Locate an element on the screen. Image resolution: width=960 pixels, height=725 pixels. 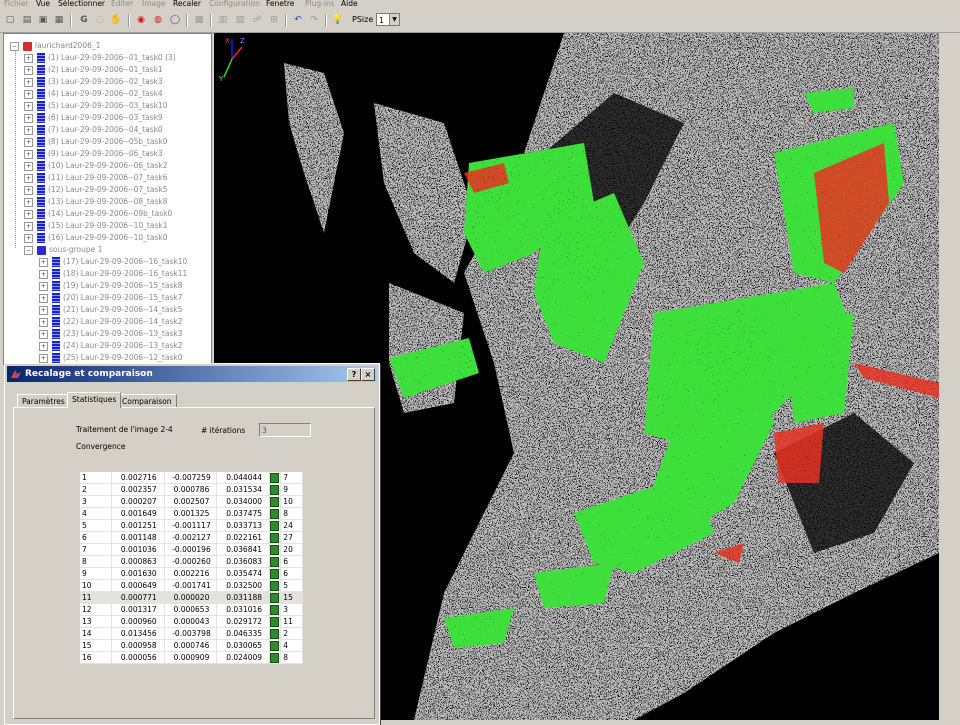
tree-item: + (20) Laur-29-09-2006--15_task7 is located at coordinates (110, 298).